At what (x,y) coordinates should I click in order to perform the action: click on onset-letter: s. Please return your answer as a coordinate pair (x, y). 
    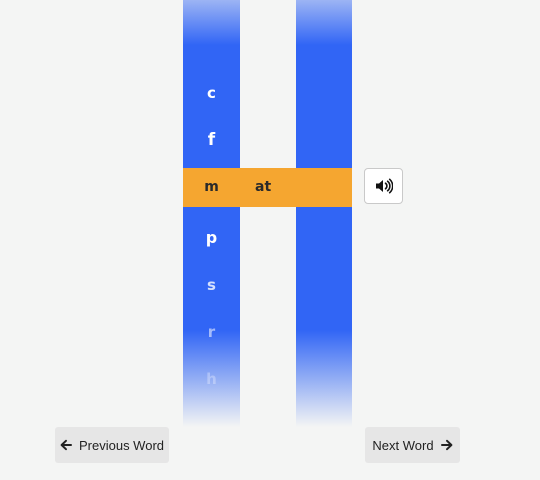
    Looking at the image, I should click on (211, 285).